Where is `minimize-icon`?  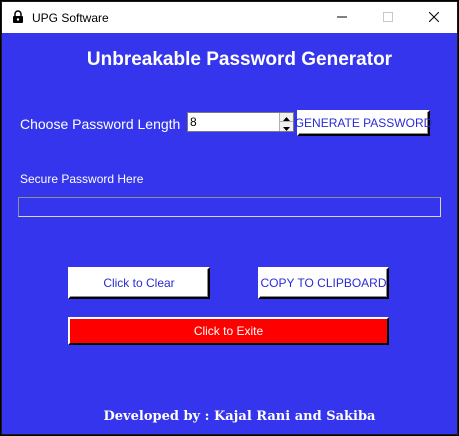 minimize-icon is located at coordinates (342, 18).